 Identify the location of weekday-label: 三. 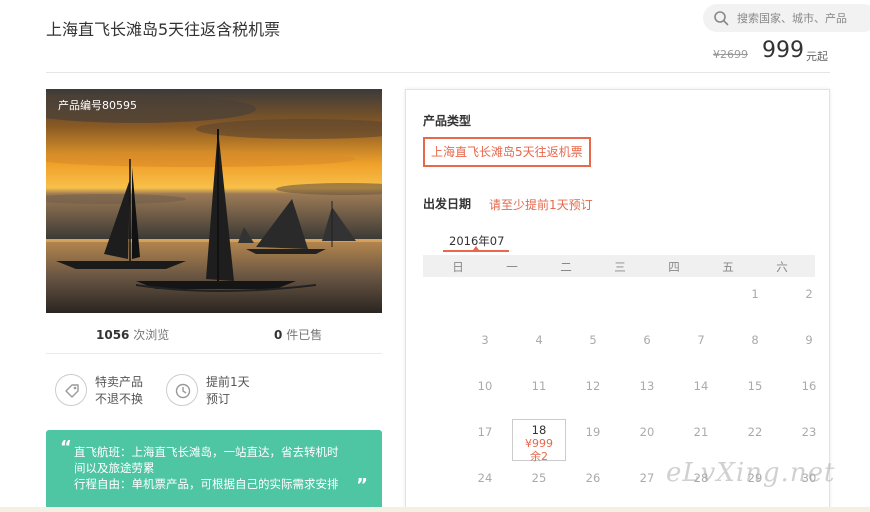
(620, 267).